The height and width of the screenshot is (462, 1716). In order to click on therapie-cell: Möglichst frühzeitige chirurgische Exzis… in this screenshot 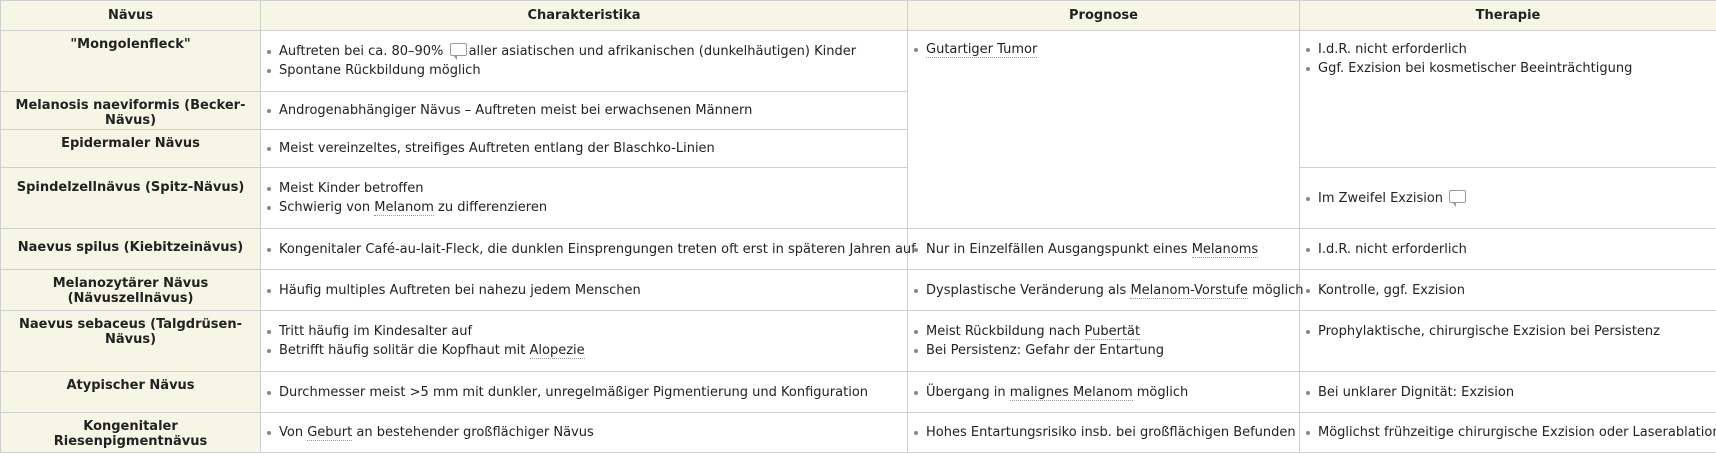, I will do `click(1507, 432)`.